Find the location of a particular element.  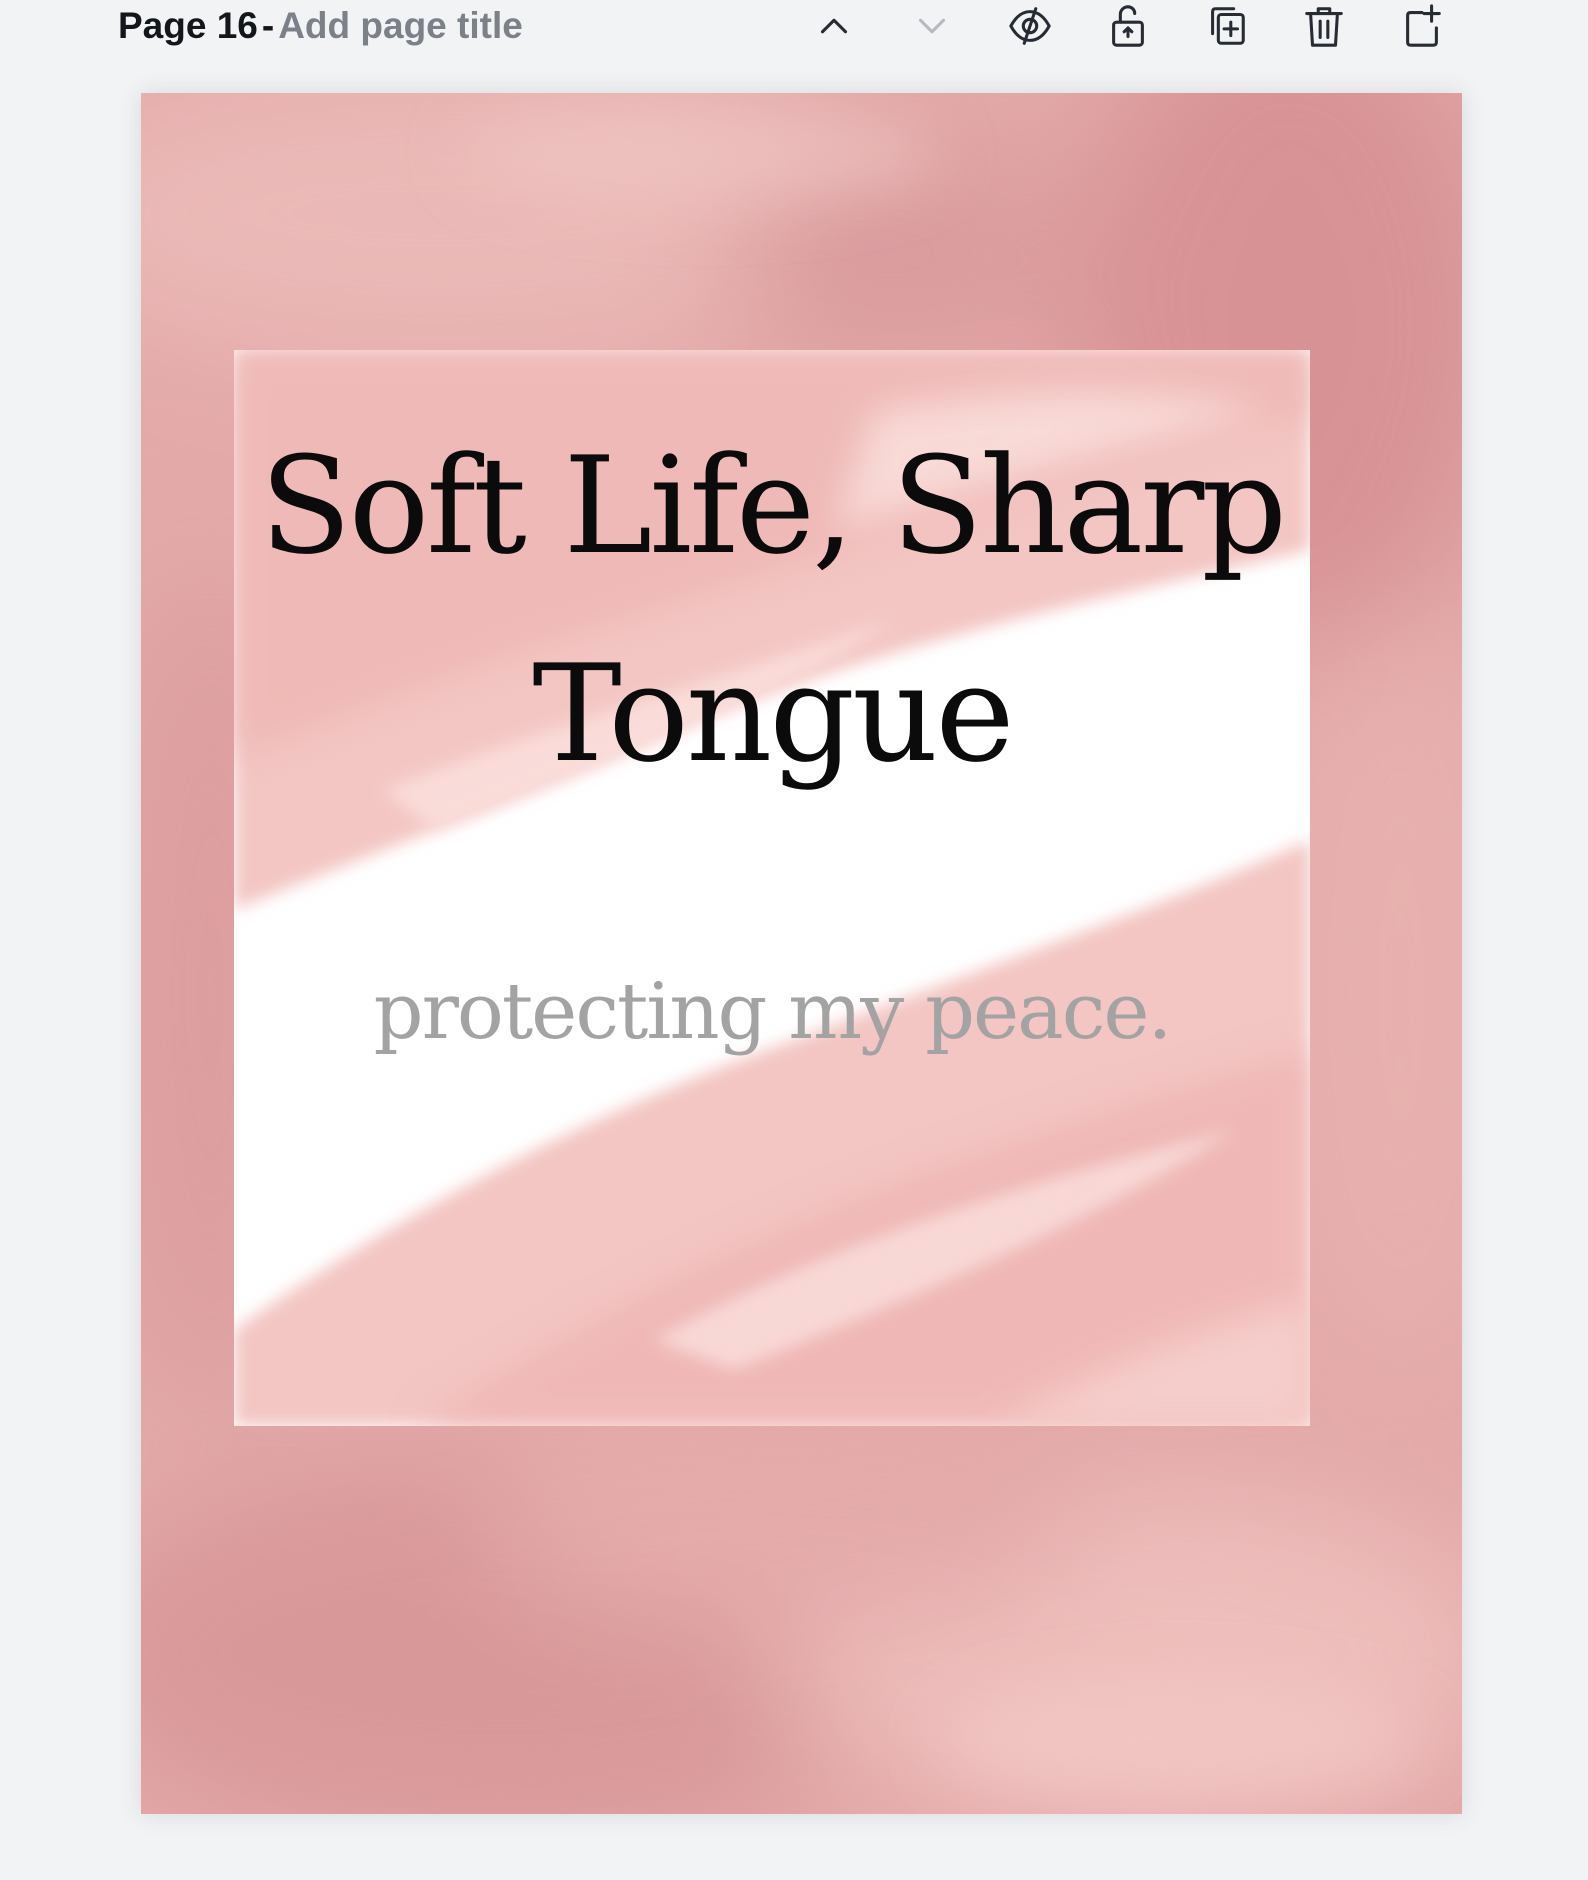

hide-page-button is located at coordinates (1030, 26).